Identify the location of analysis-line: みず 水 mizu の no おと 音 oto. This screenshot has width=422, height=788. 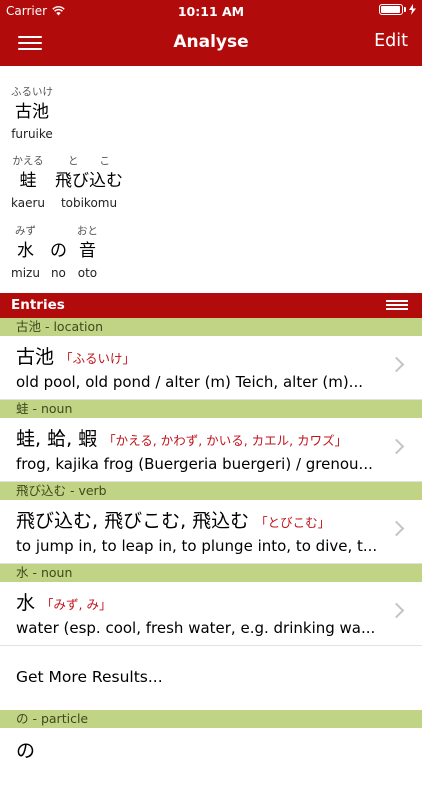
(59, 253).